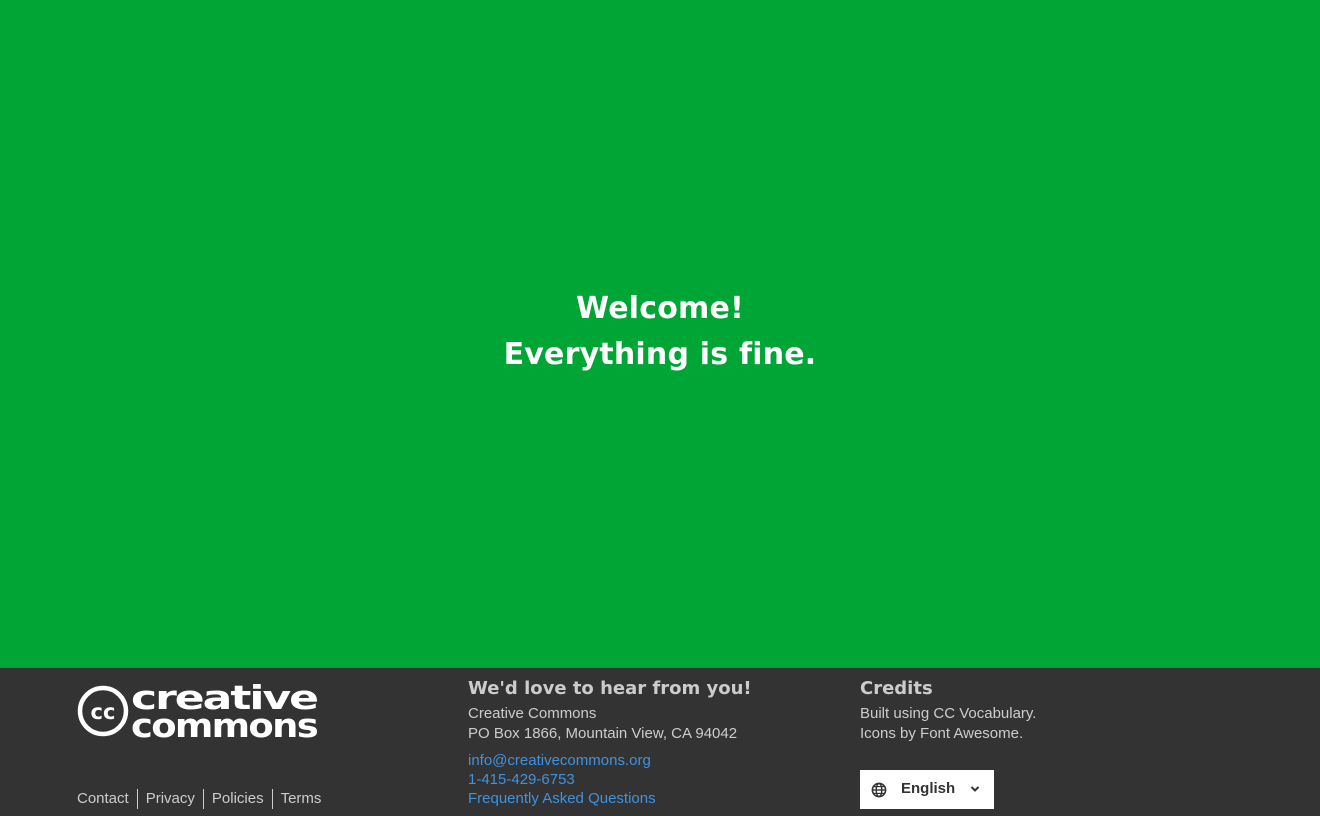 This screenshot has height=816, width=1320. I want to click on footer-legal-nav: Contact Privacy Policies Terms, so click(203, 799).